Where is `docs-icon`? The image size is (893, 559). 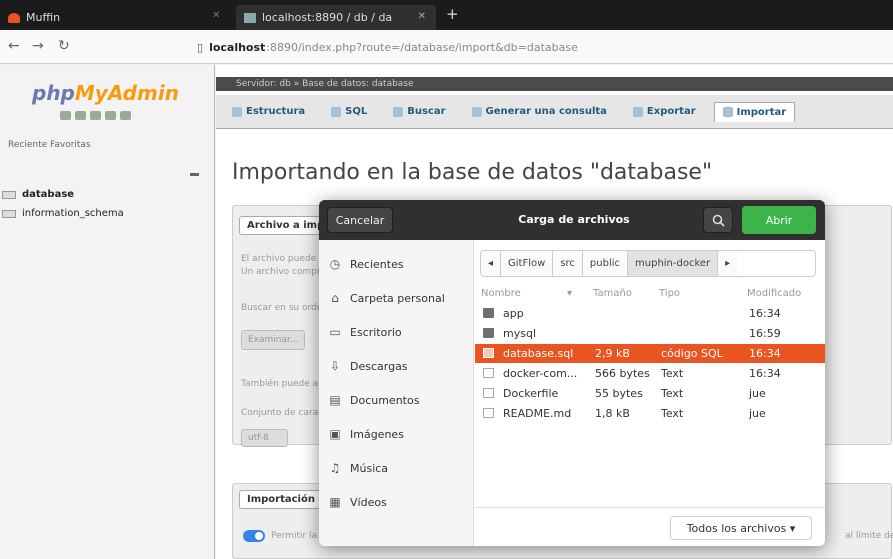 docs-icon is located at coordinates (95, 115).